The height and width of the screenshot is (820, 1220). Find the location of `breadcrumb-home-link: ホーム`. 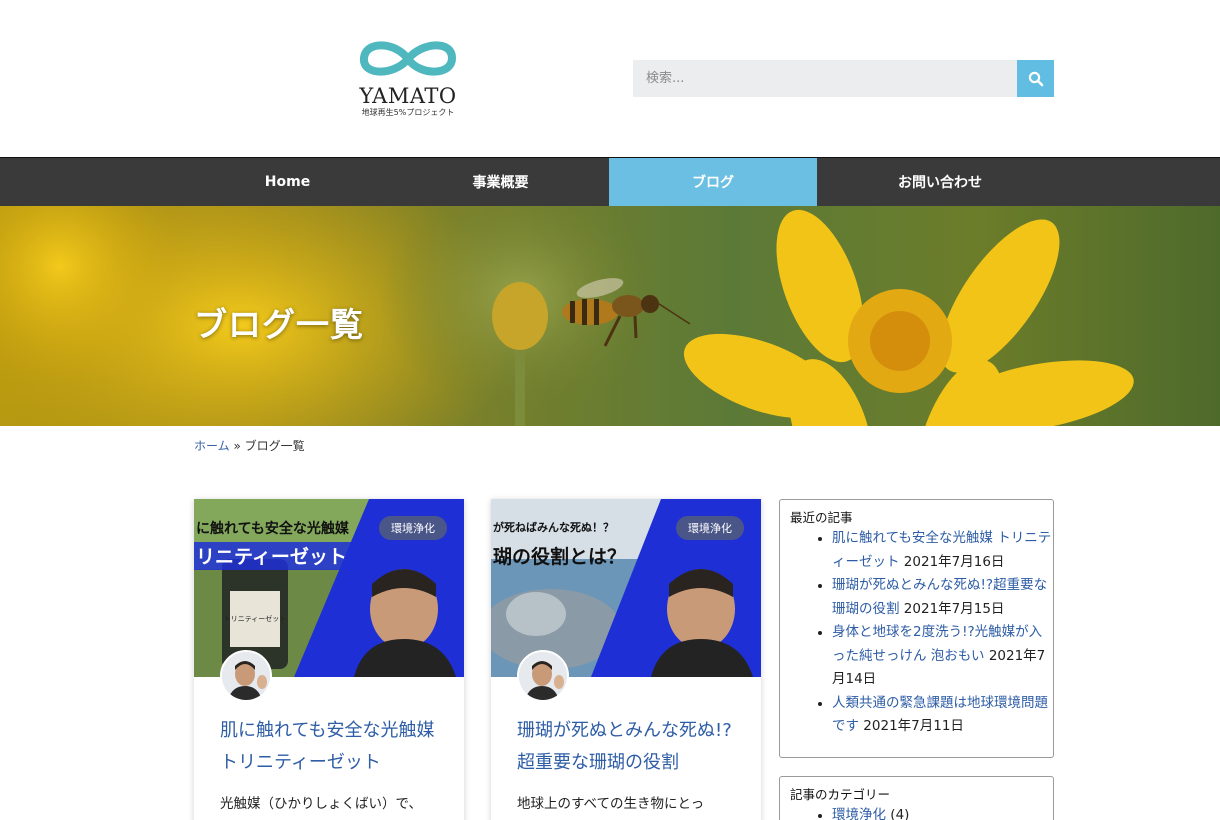

breadcrumb-home-link: ホーム is located at coordinates (212, 446).